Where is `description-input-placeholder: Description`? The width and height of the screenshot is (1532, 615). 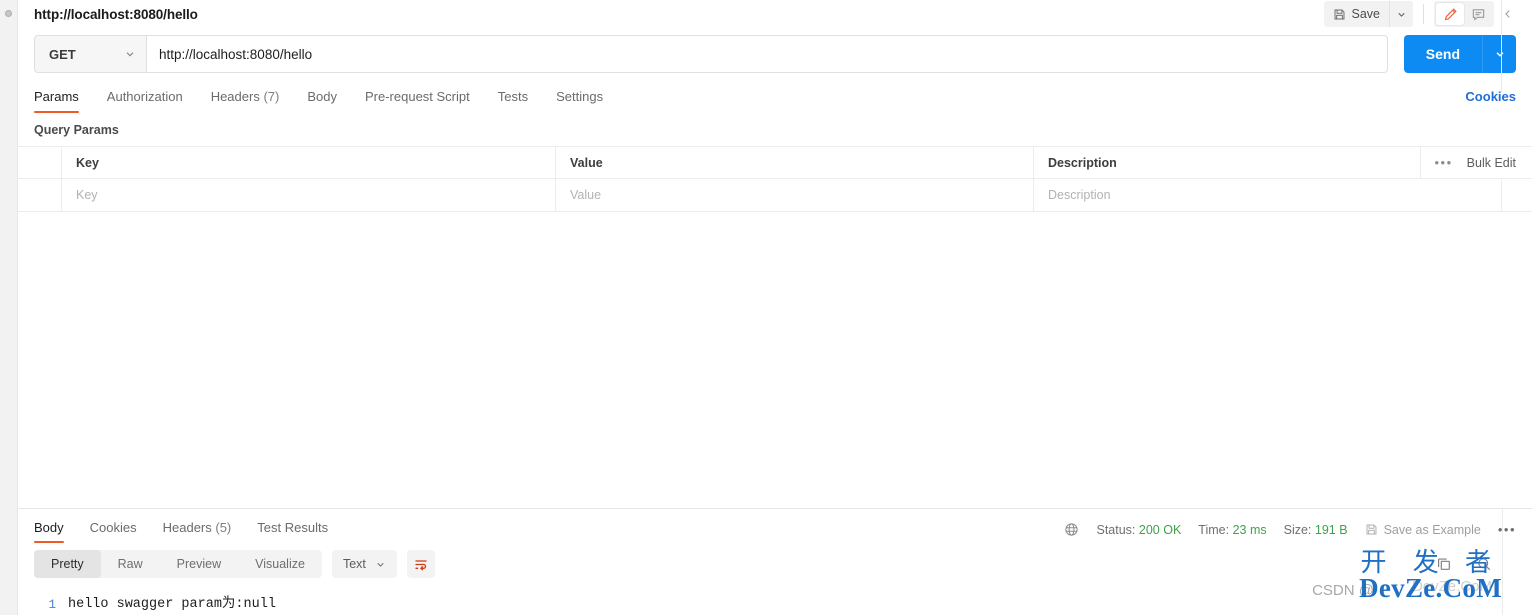 description-input-placeholder: Description is located at coordinates (1079, 195).